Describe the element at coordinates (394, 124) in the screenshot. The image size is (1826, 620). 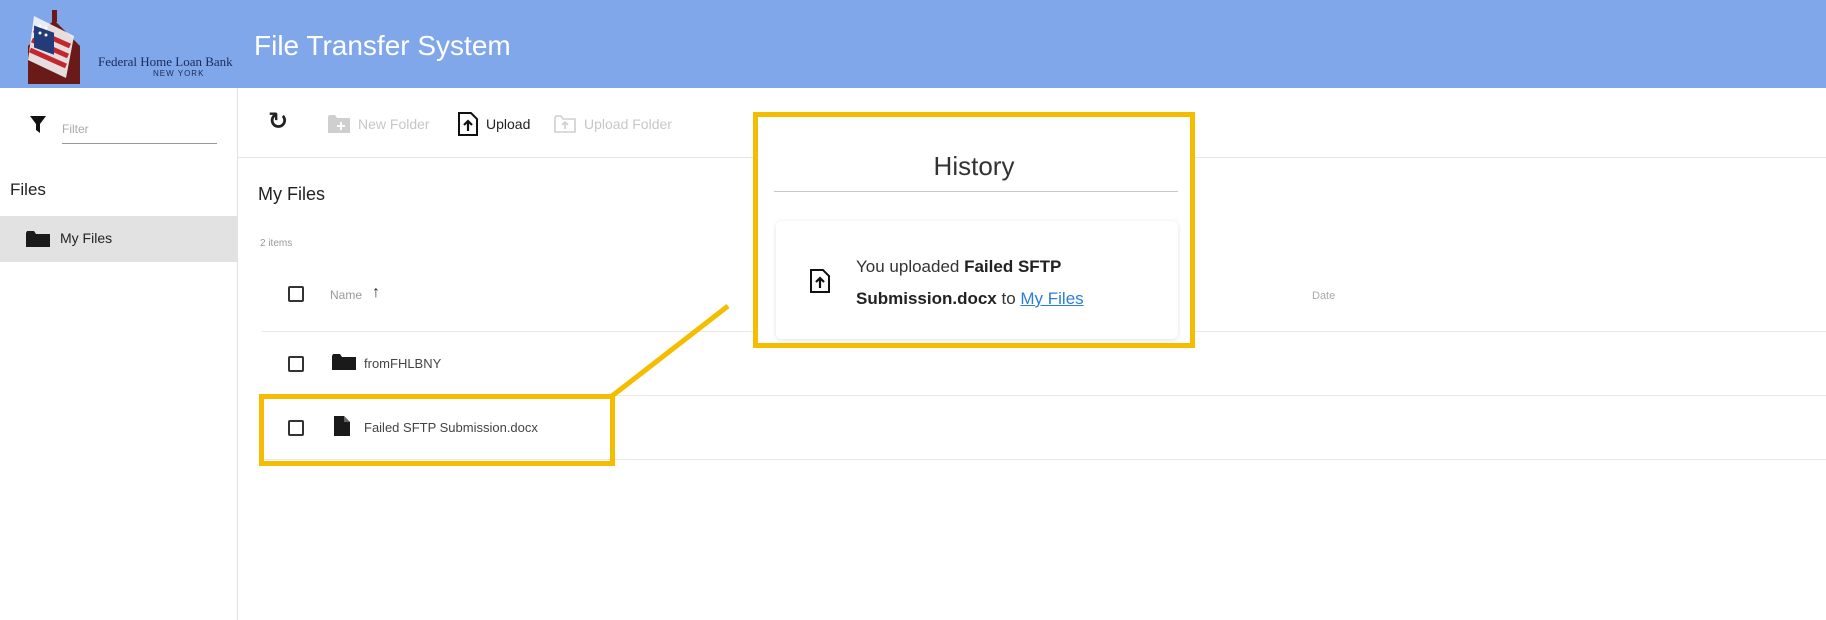
I see `new-folder-label: New Folder` at that location.